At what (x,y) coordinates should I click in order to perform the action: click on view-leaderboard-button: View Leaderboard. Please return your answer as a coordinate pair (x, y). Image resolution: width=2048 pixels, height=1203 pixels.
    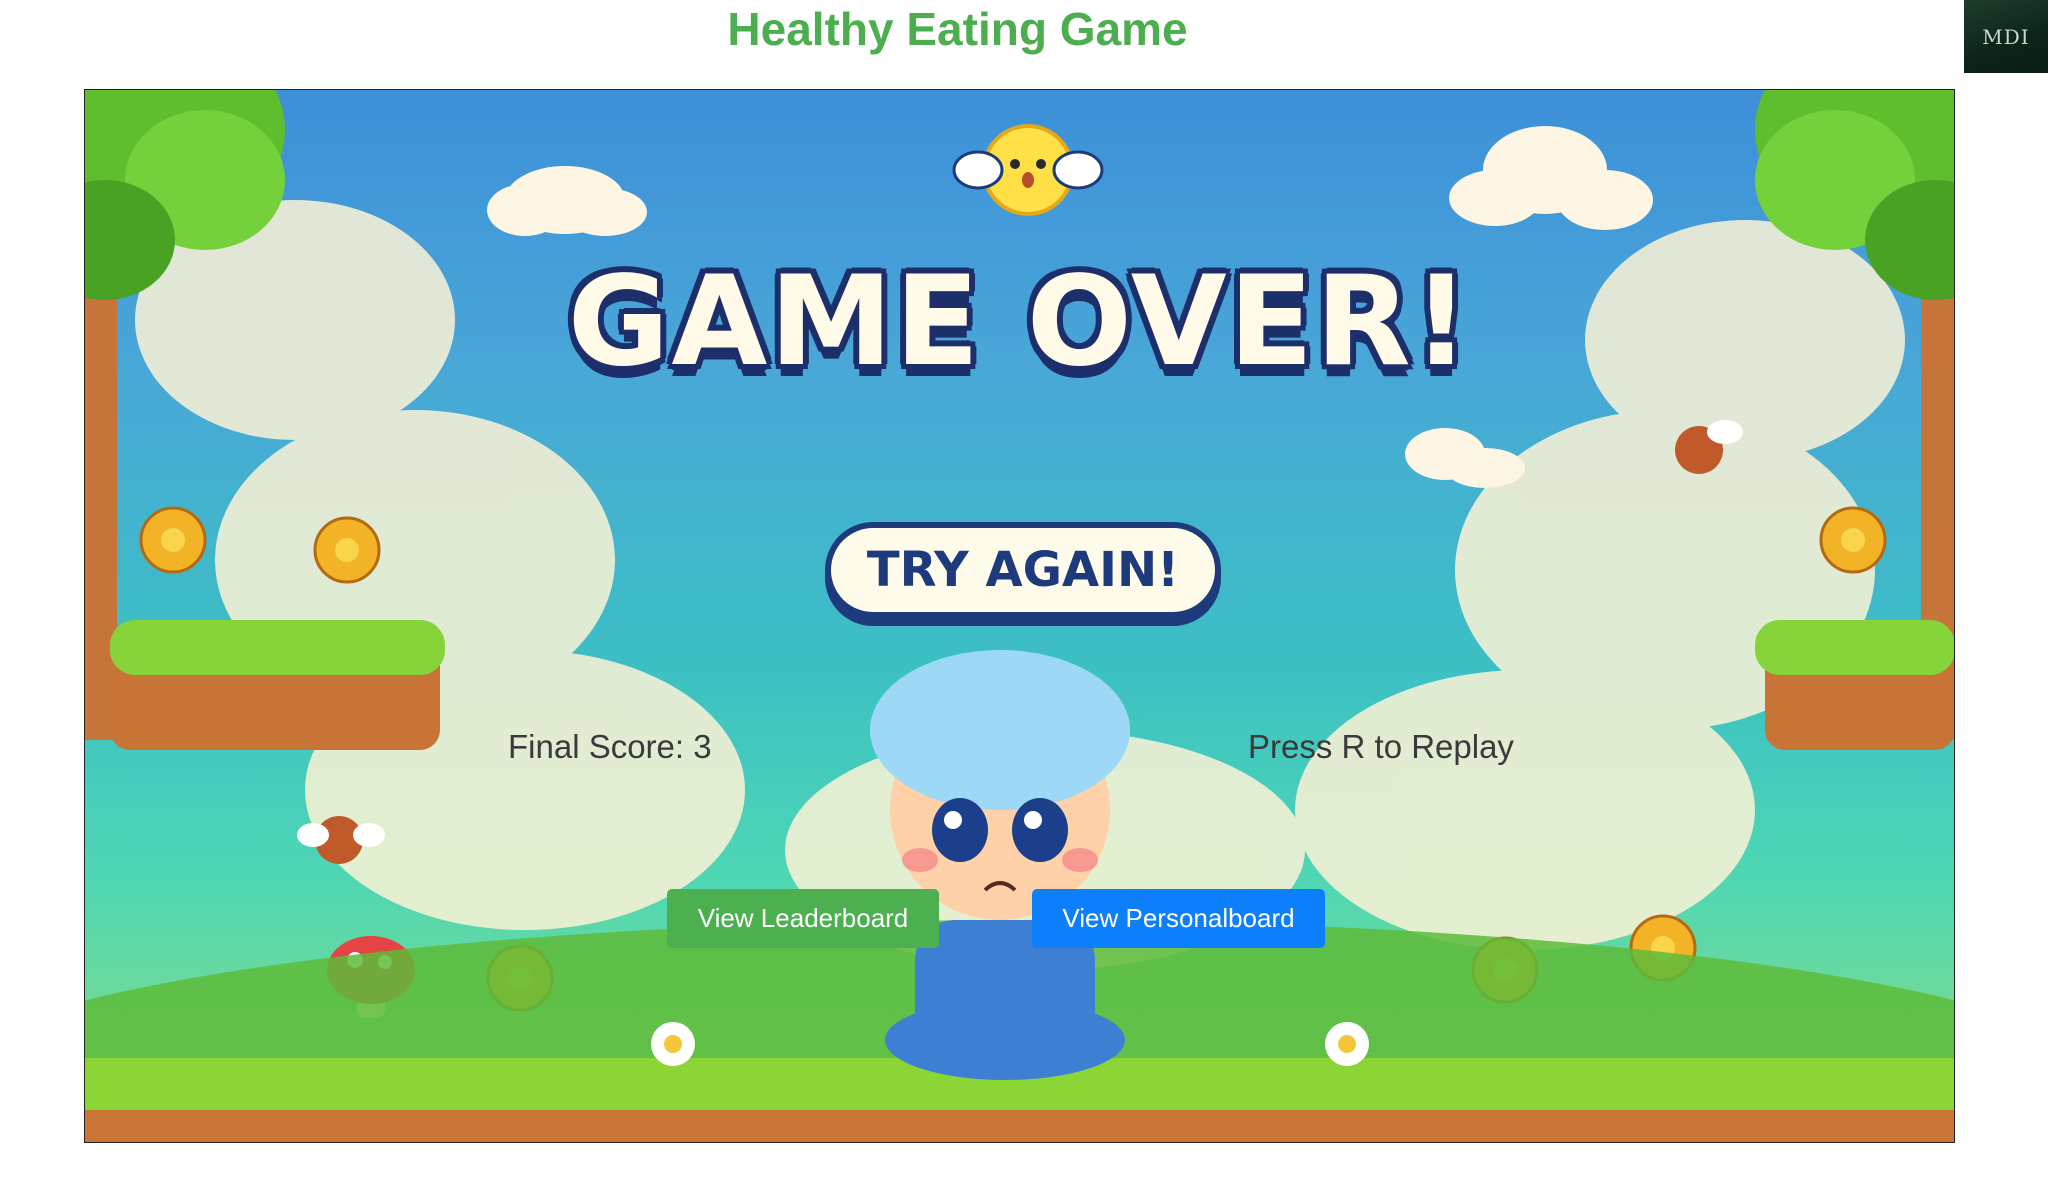
    Looking at the image, I should click on (803, 918).